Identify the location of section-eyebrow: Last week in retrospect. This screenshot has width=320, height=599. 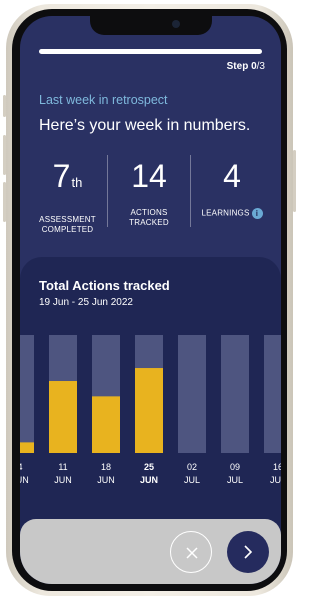
(103, 100).